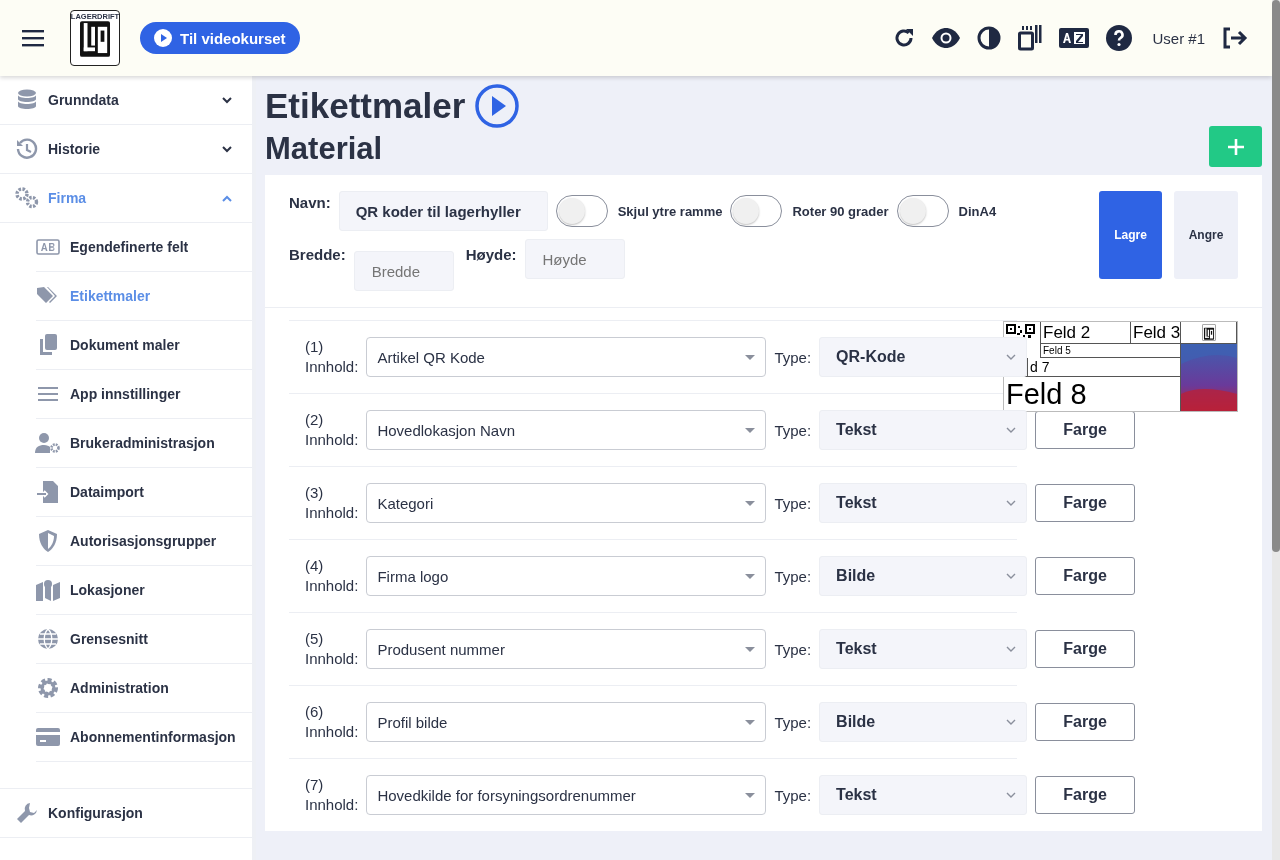 The width and height of the screenshot is (1280, 860). Describe the element at coordinates (566, 430) in the screenshot. I see `content-select: Hovedlokasjon Navn` at that location.